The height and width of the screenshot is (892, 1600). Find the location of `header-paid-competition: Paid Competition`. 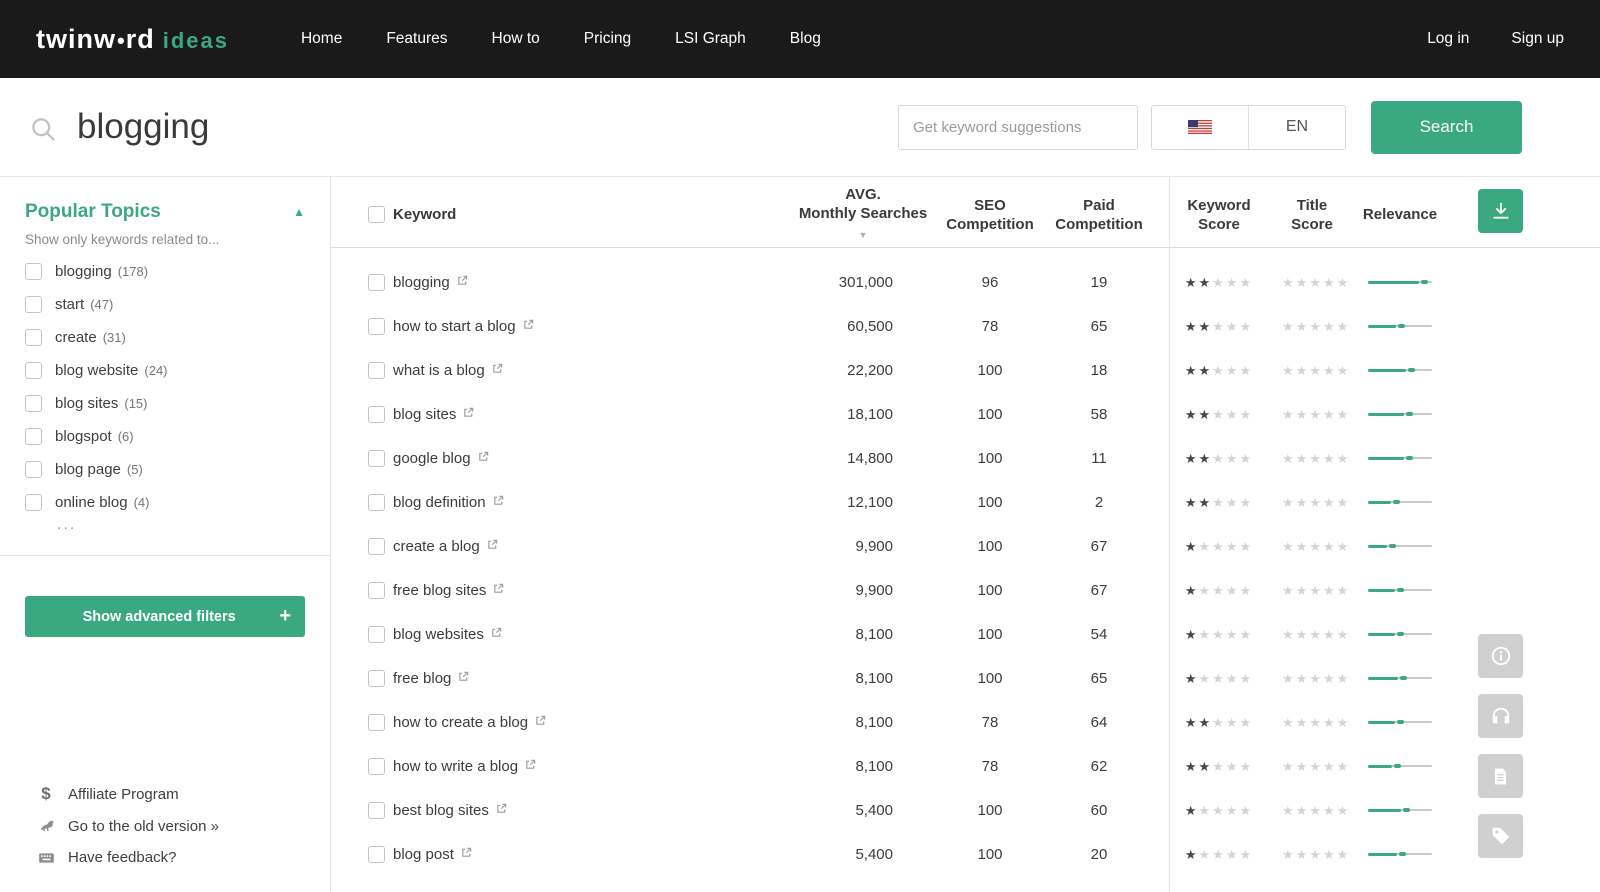

header-paid-competition: Paid Competition is located at coordinates (1099, 215).